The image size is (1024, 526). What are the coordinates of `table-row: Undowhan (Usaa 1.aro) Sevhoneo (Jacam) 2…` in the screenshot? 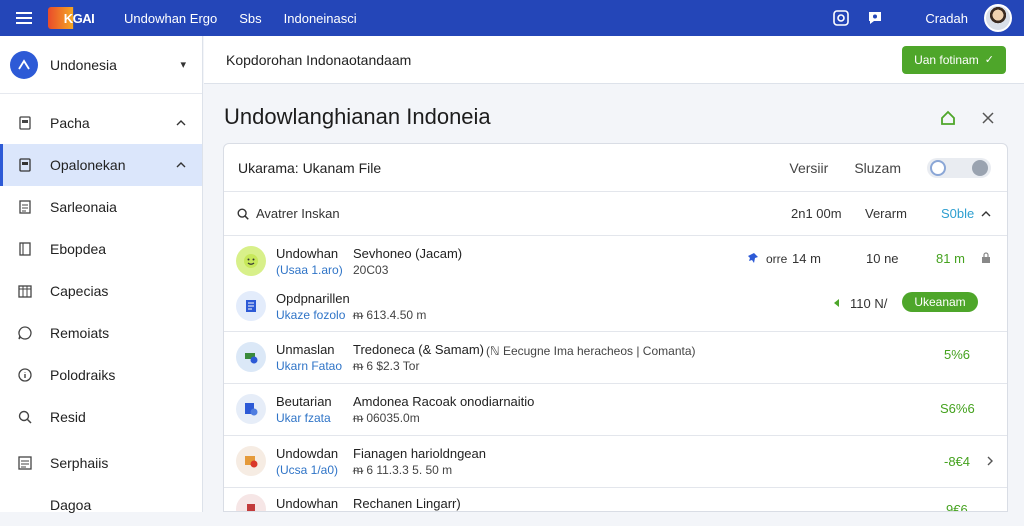 It's located at (615, 284).